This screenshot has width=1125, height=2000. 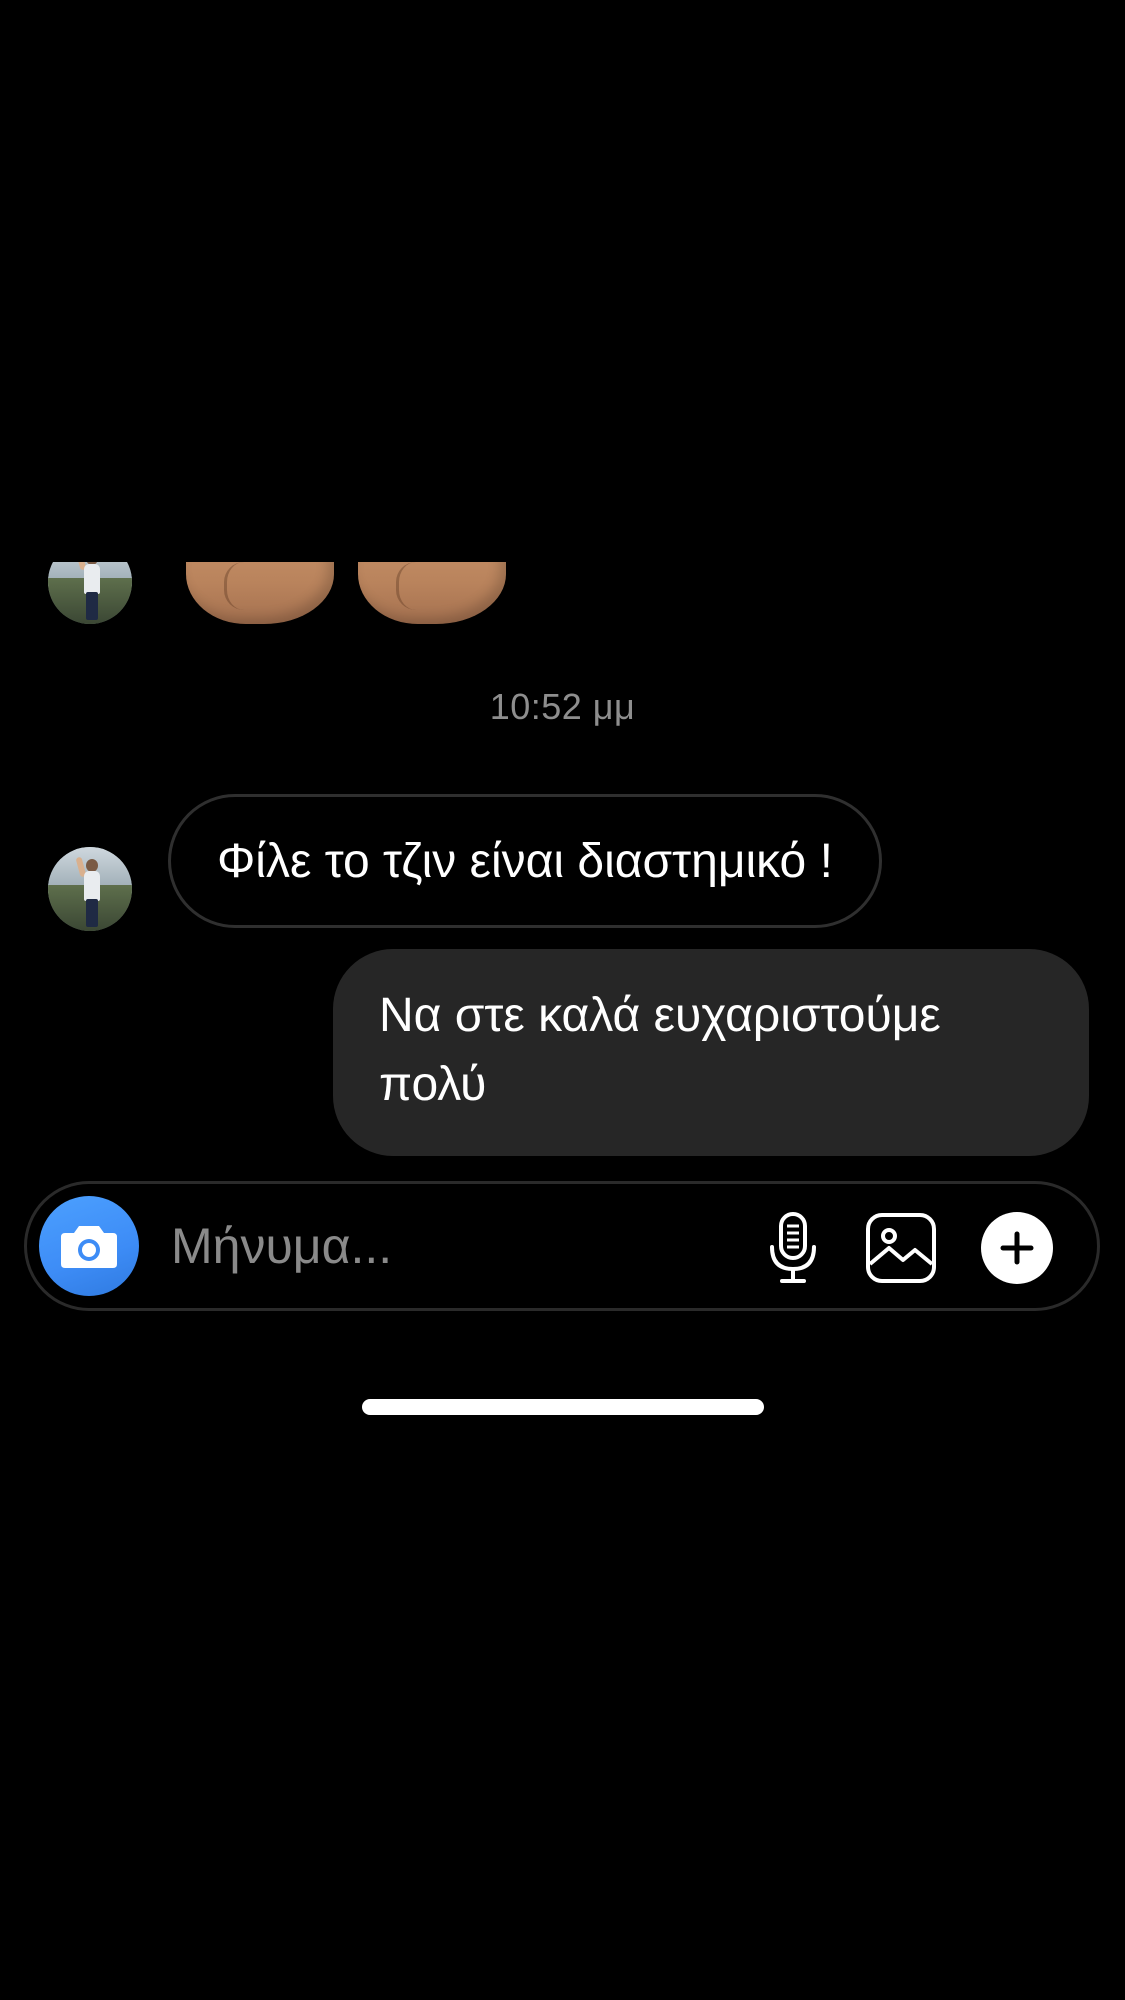 What do you see at coordinates (660, 1050) in the screenshot?
I see `outgoing-message-text: Να στε καλά ευχαριστούμε πολύ` at bounding box center [660, 1050].